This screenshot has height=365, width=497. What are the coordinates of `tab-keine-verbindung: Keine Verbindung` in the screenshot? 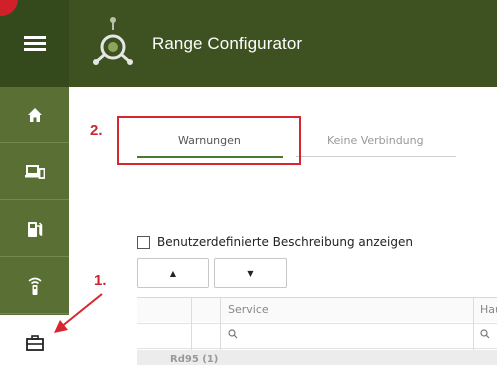 It's located at (375, 140).